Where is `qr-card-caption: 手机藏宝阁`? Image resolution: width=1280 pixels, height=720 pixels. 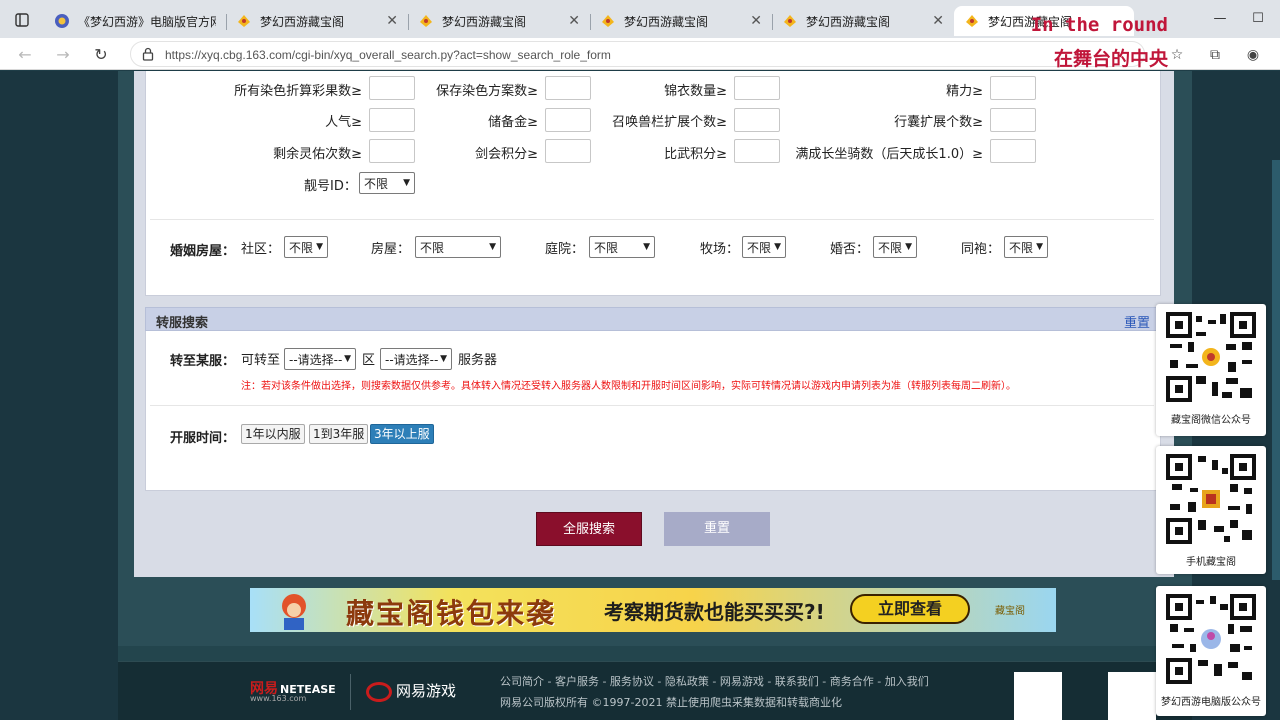
qr-card-caption: 手机藏宝阁 is located at coordinates (1211, 562).